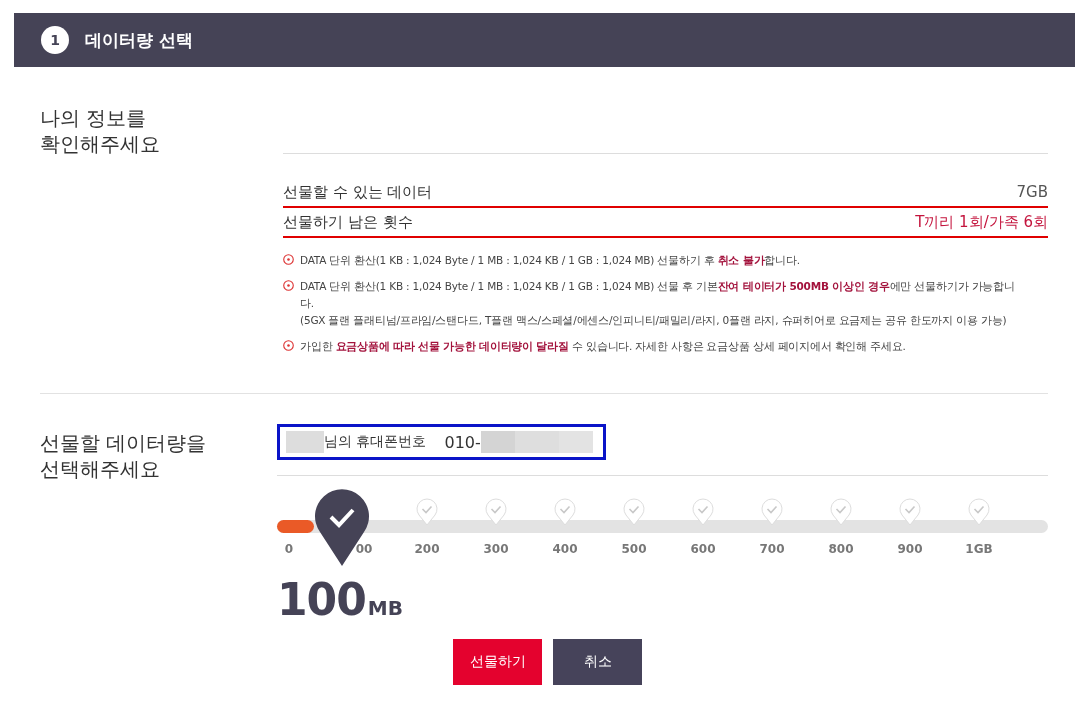  I want to click on step-title: 데이터량 선택, so click(139, 40).